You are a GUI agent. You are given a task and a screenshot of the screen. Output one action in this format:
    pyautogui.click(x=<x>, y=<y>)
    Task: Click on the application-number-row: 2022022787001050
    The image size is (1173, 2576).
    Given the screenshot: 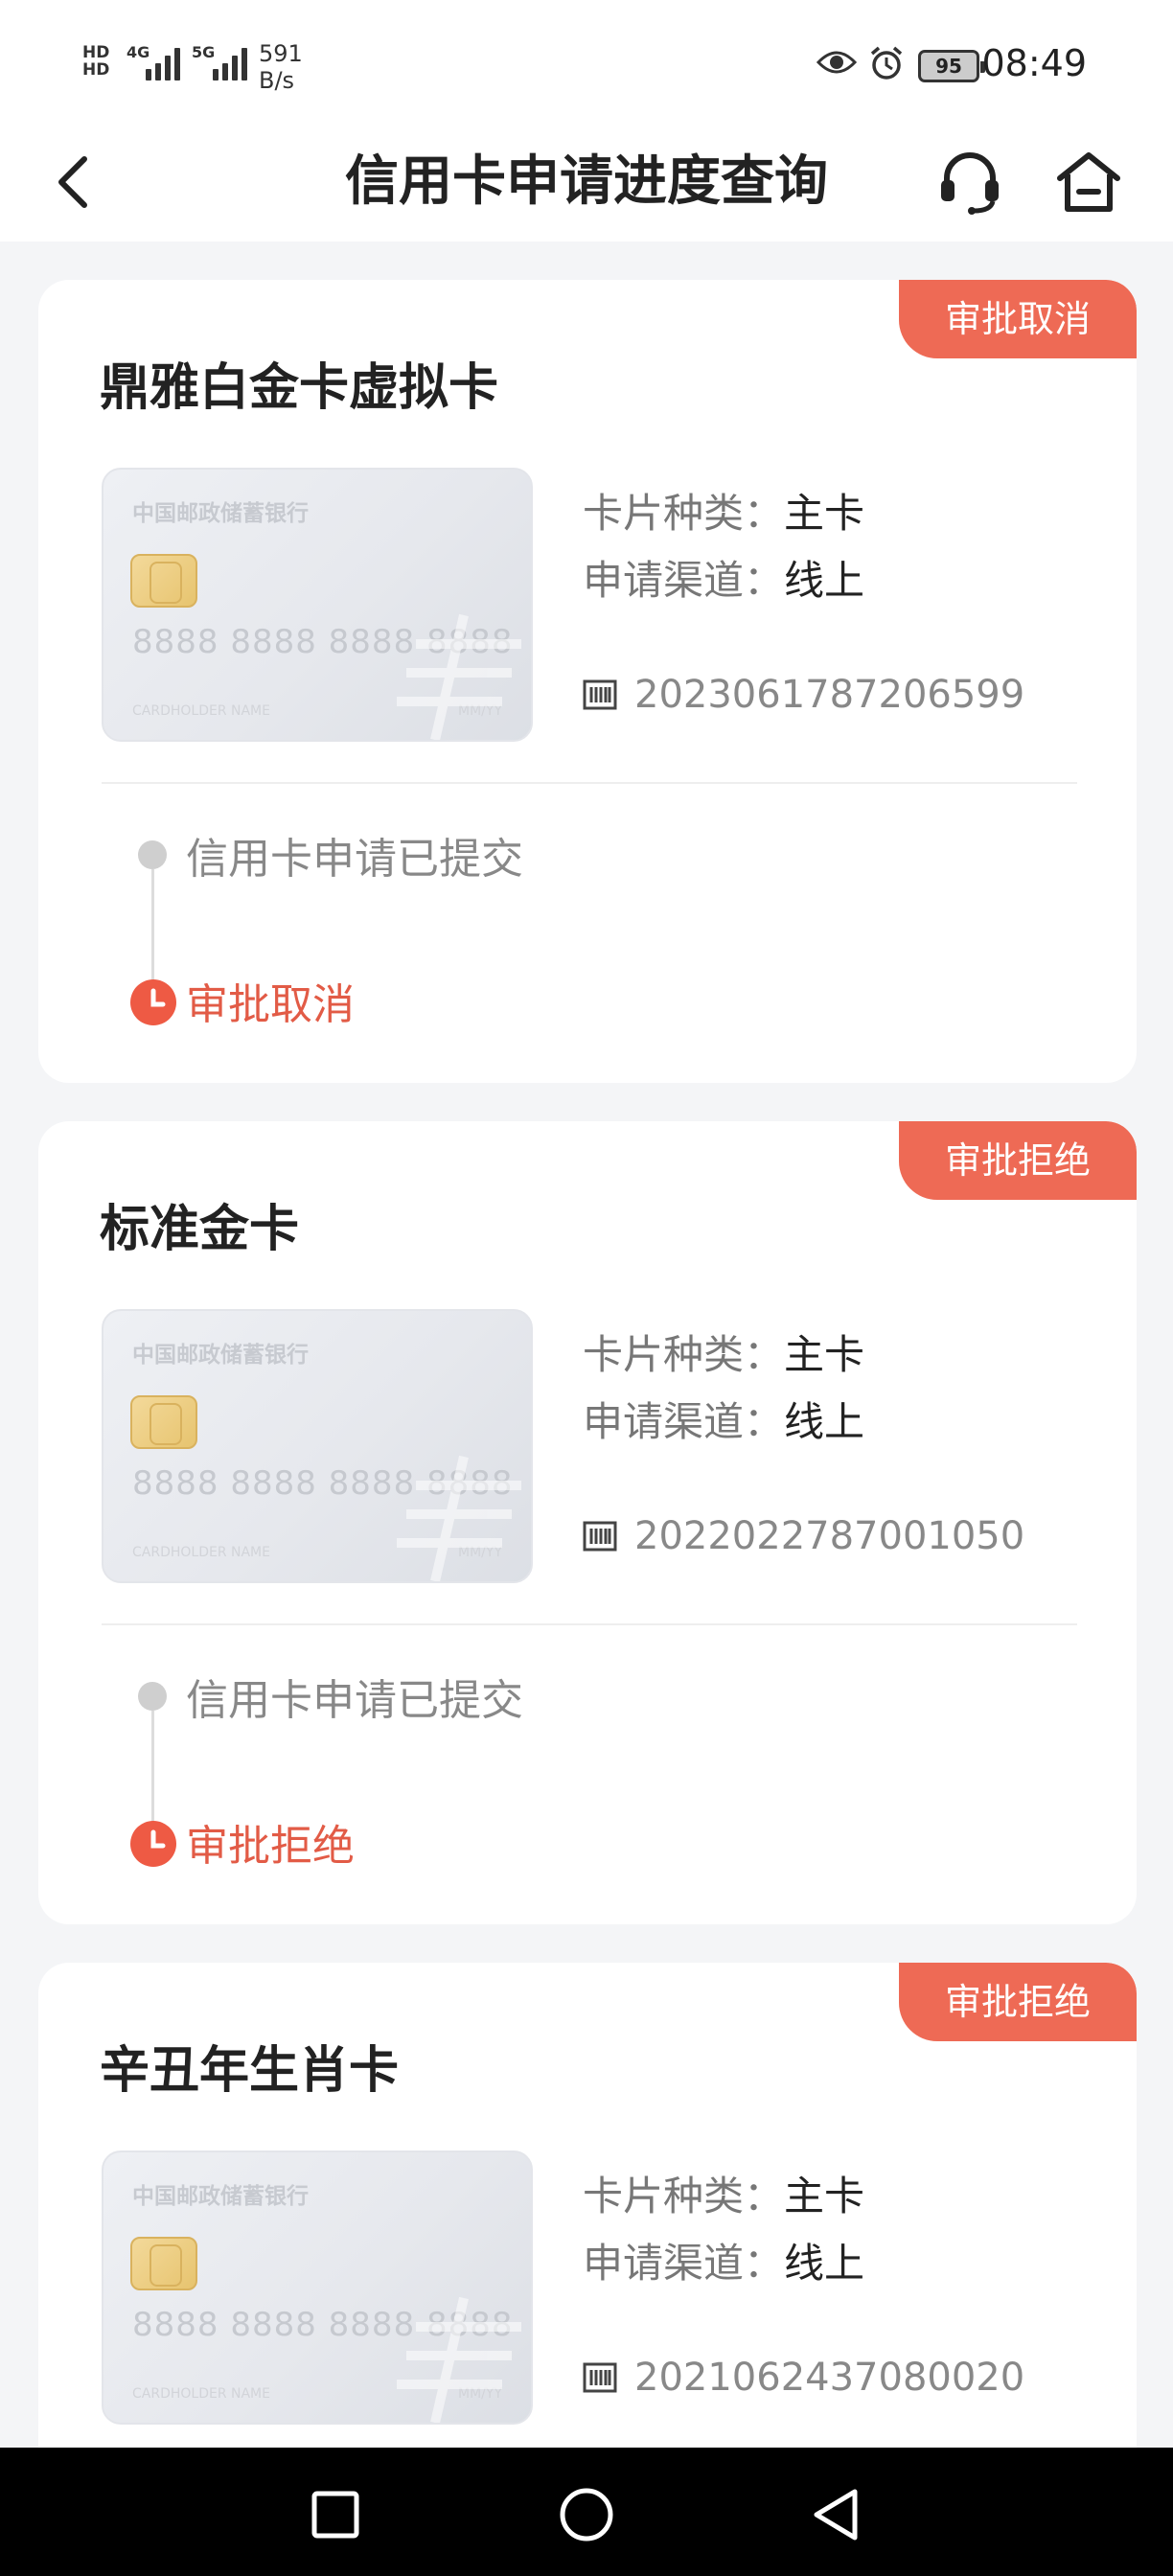 What is the action you would take?
    pyautogui.click(x=803, y=1536)
    